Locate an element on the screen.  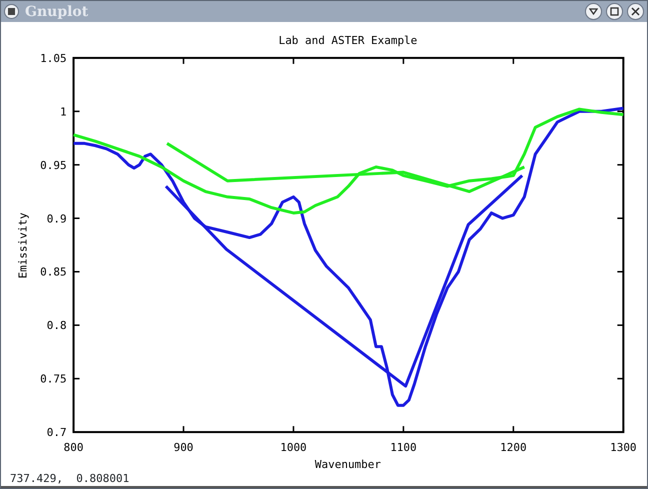
axis-label: Emissivity is located at coordinates (23, 245).